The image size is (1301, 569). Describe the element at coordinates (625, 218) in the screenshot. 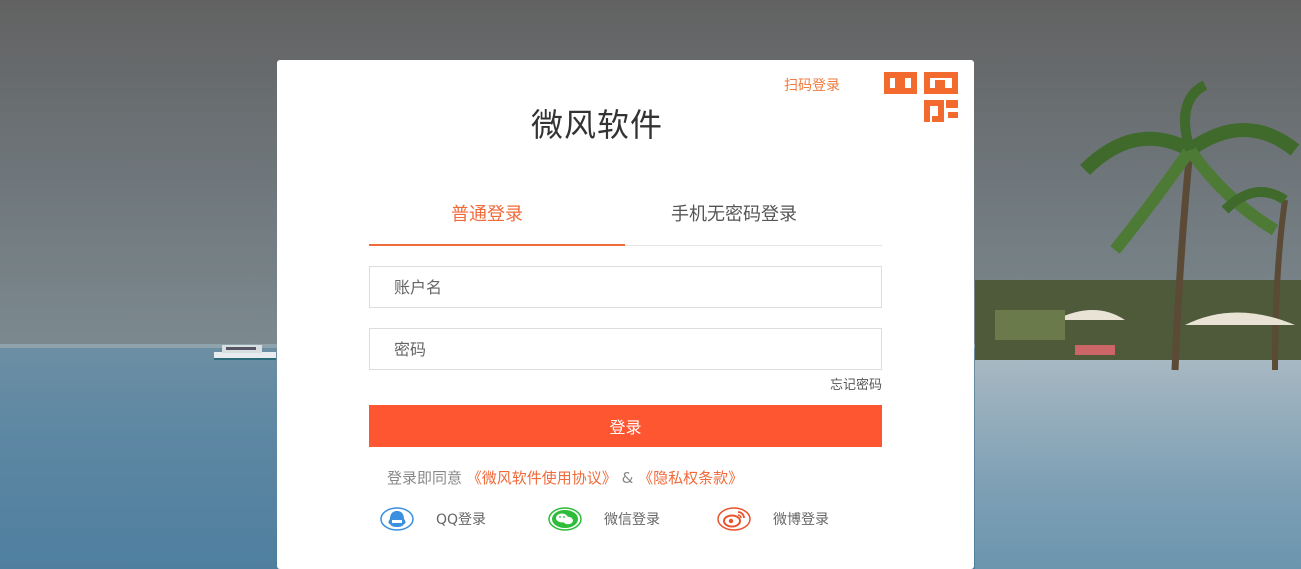

I see `login-tabs: 普通登录 手机无密码登录` at that location.